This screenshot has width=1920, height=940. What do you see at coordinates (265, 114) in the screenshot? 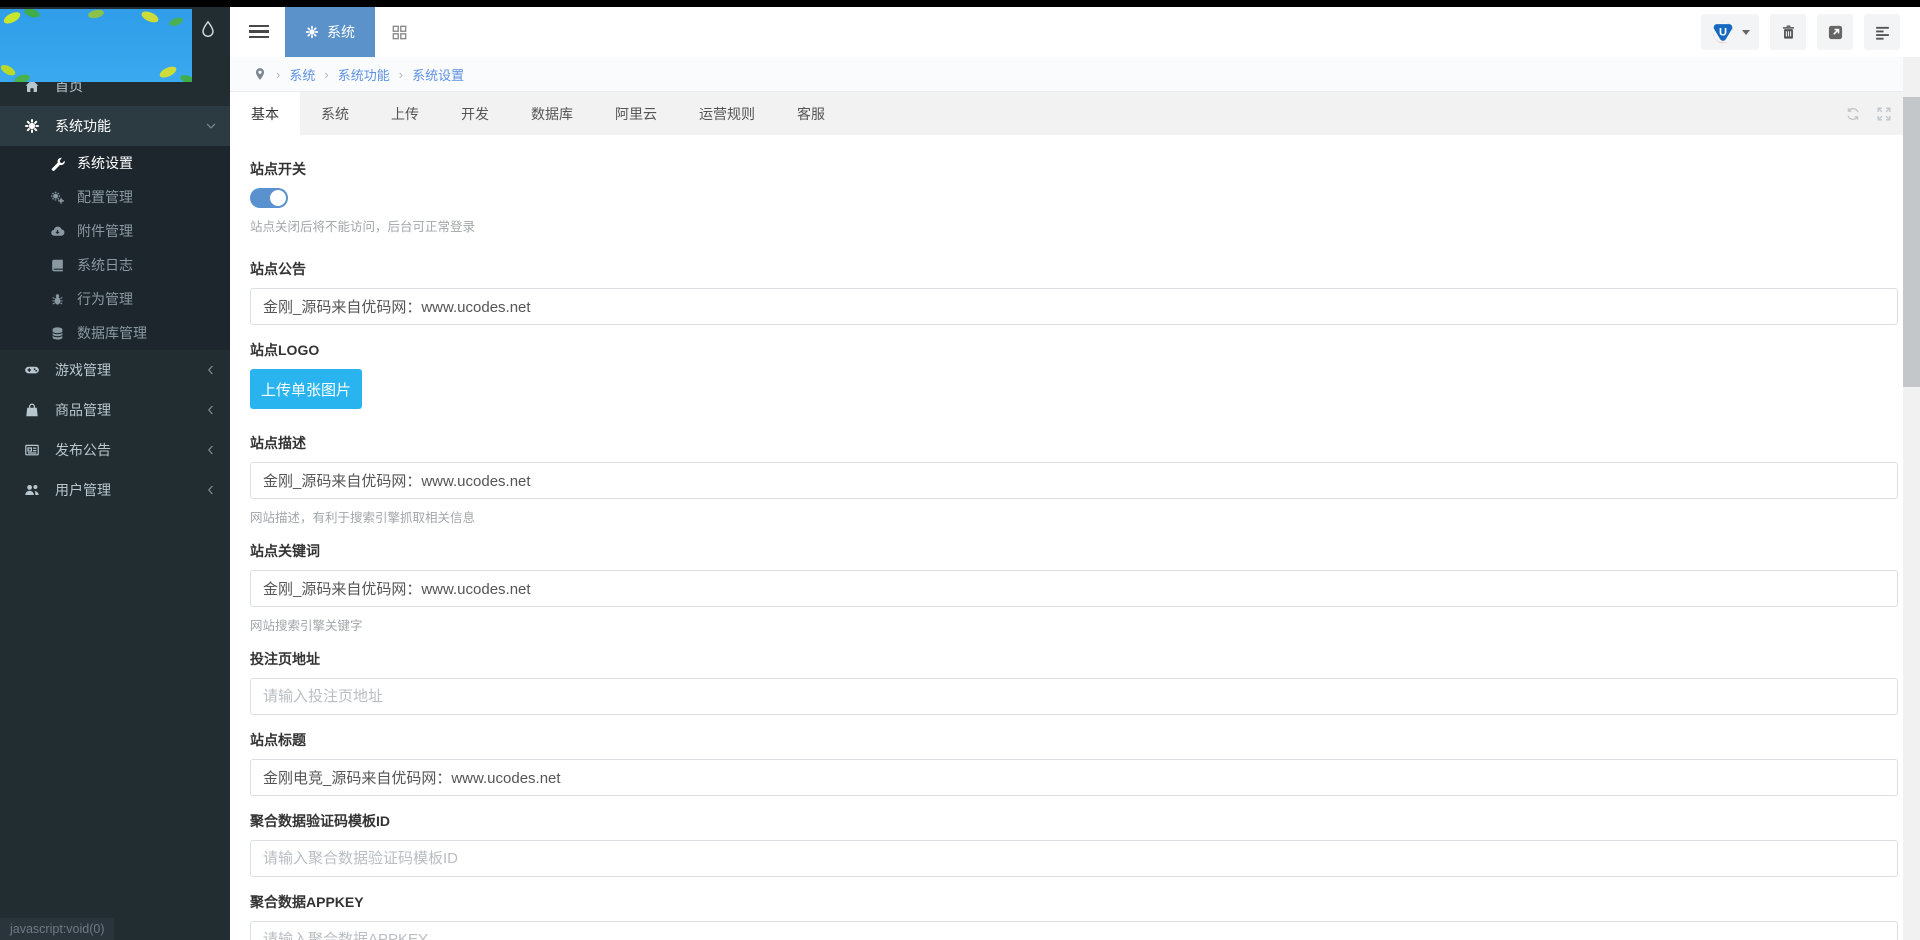
I see `tab-basic: 基本` at bounding box center [265, 114].